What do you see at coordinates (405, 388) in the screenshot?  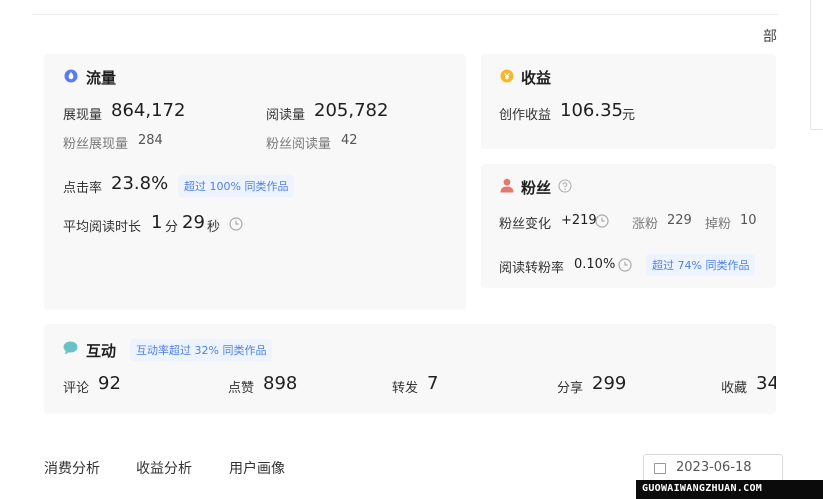 I see `reposts-label: 转发` at bounding box center [405, 388].